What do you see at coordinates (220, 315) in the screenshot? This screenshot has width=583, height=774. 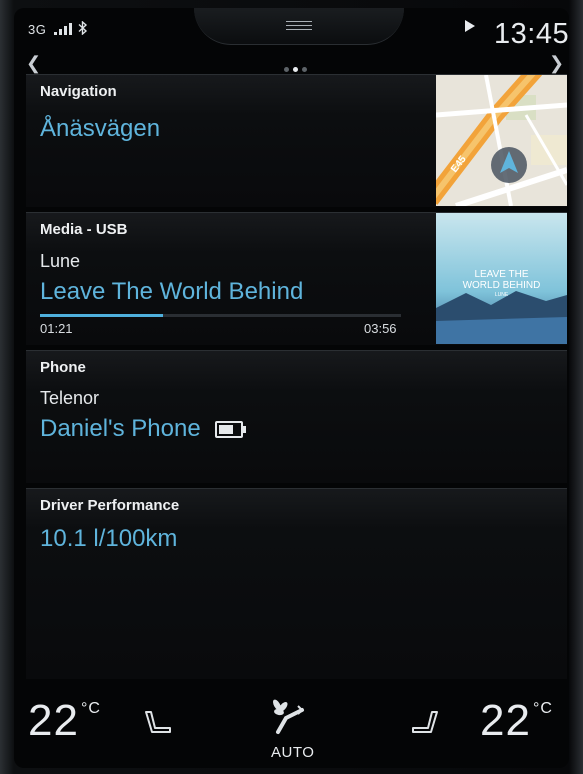 I see `media-progress-bar` at bounding box center [220, 315].